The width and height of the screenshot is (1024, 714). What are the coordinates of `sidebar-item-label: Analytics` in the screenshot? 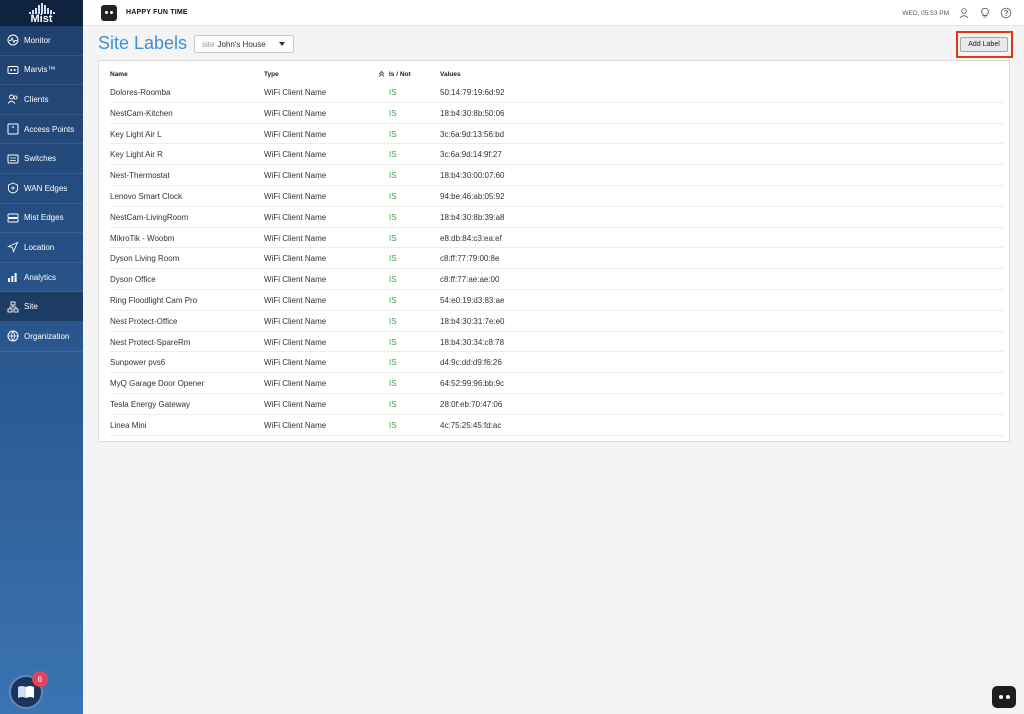 It's located at (40, 277).